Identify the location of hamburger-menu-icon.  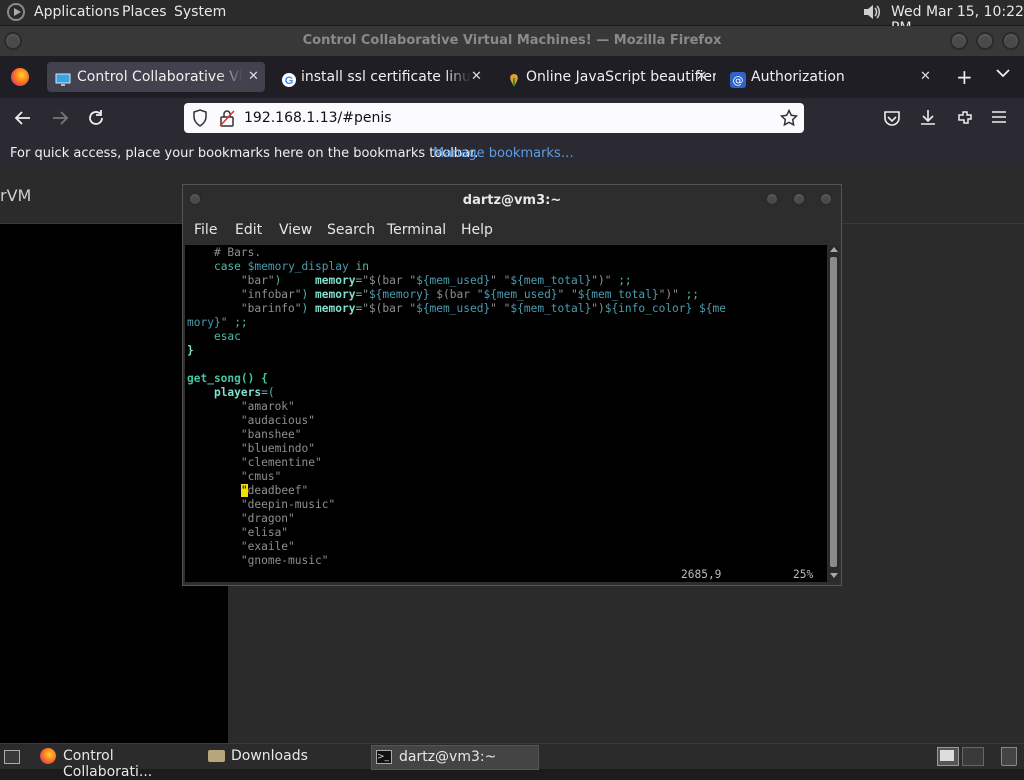
(999, 119).